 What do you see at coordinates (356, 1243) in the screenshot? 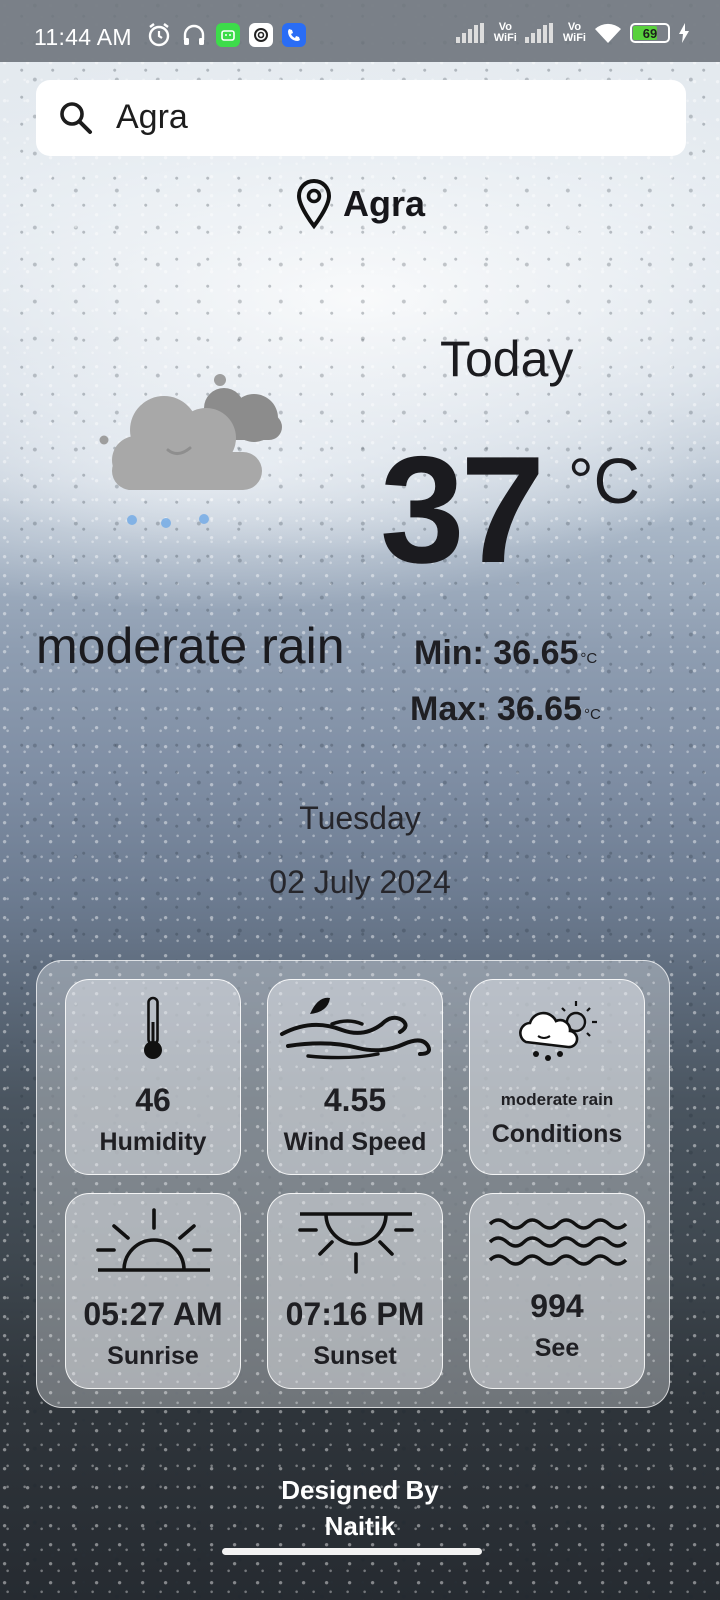
I see `sunset-icon` at bounding box center [356, 1243].